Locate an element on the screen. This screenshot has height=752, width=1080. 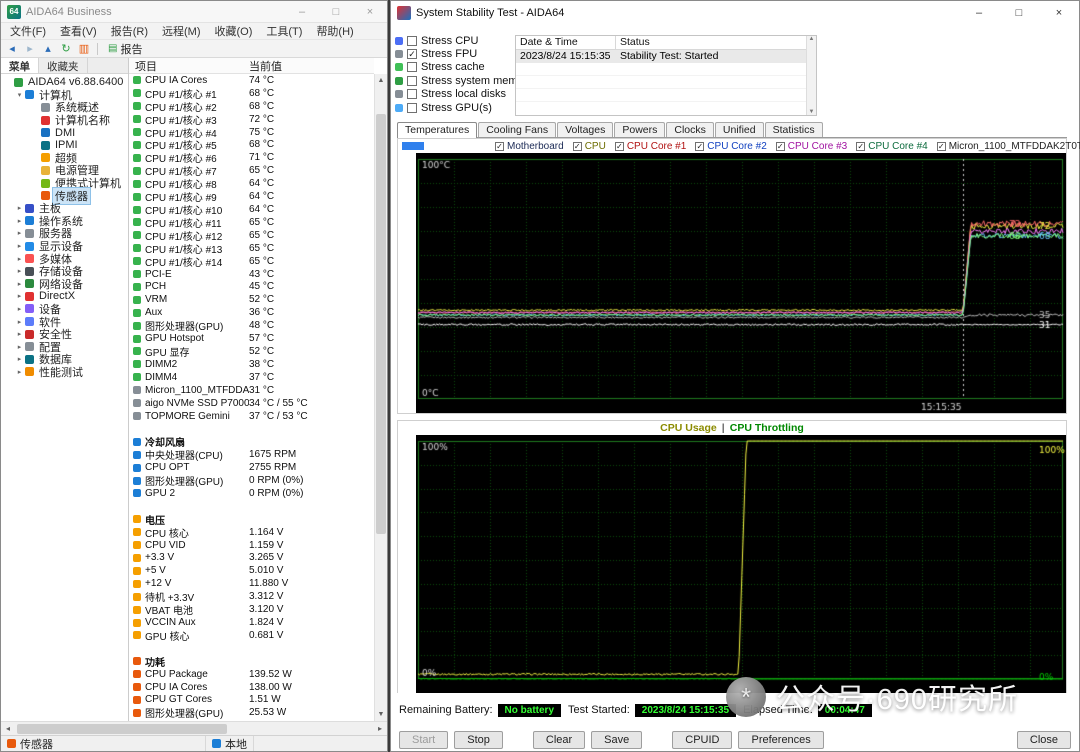
sensor-row: 图形处理器(GPU) 48 °C is located at coordinates (251, 326).